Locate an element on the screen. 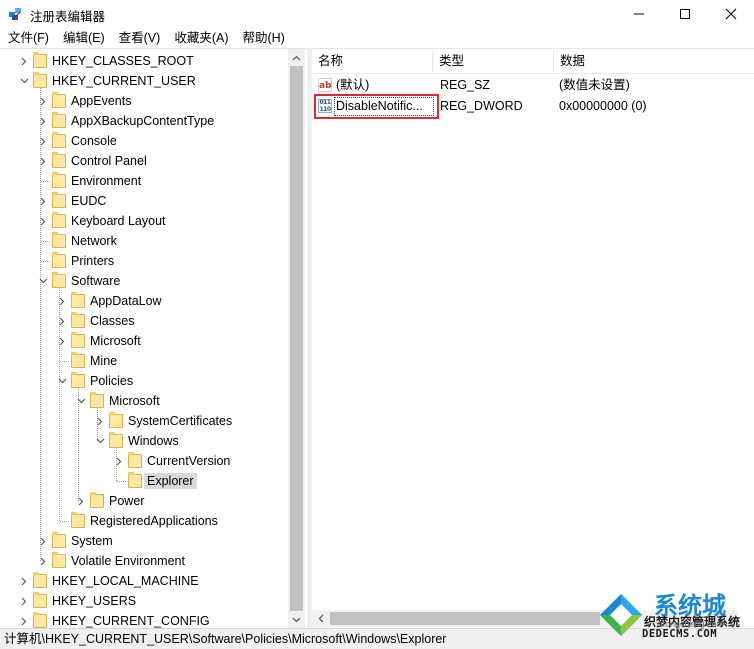 This screenshot has height=649, width=754. menu-edit: 编辑(E) is located at coordinates (84, 38).